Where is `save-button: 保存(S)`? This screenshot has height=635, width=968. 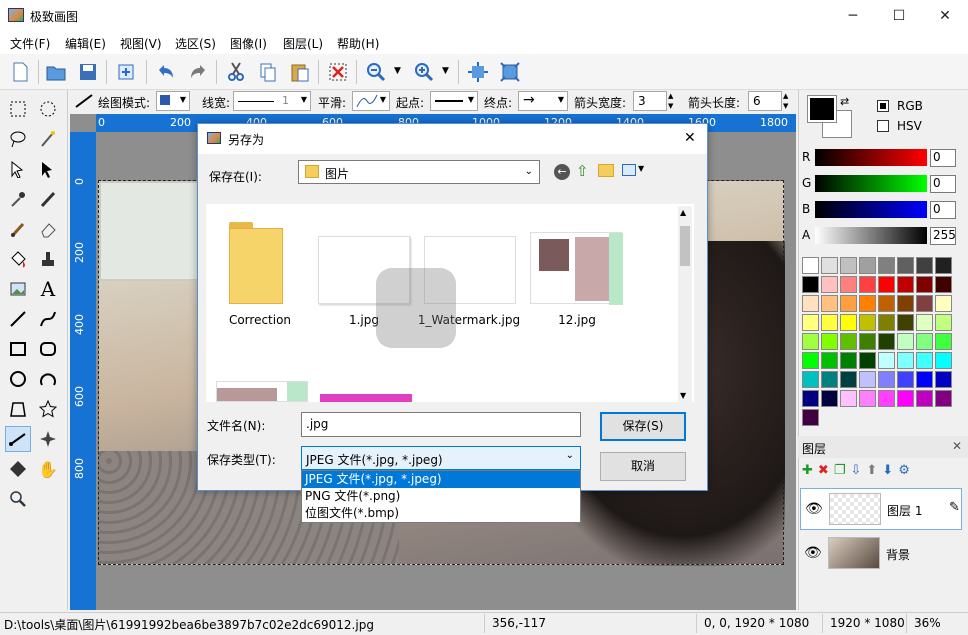 save-button: 保存(S) is located at coordinates (643, 426).